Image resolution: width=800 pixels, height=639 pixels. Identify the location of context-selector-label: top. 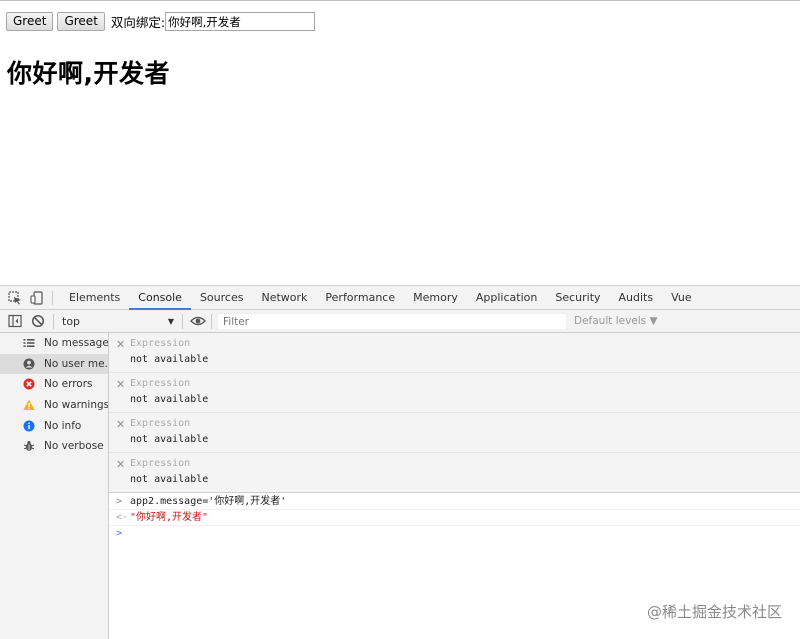
(71, 321).